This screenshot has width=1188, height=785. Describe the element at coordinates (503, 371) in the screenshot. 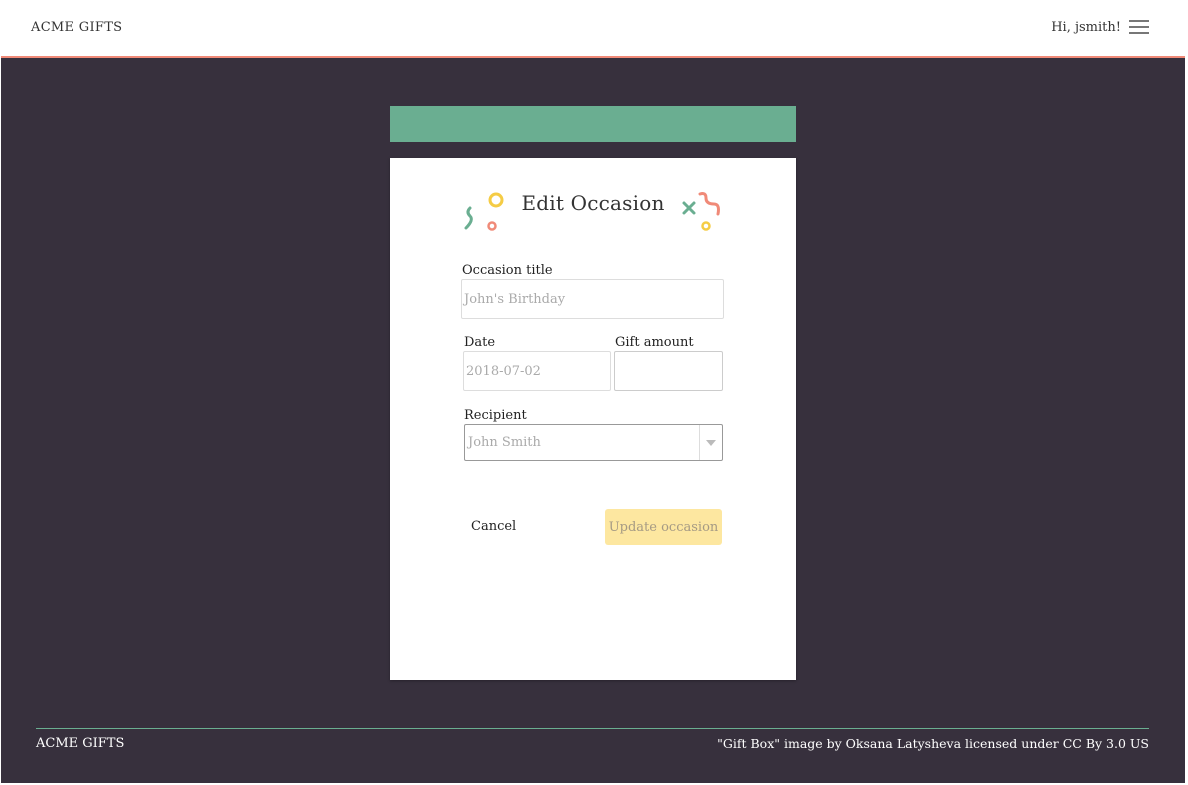

I see `date-placeholder: 2018-07-02` at that location.